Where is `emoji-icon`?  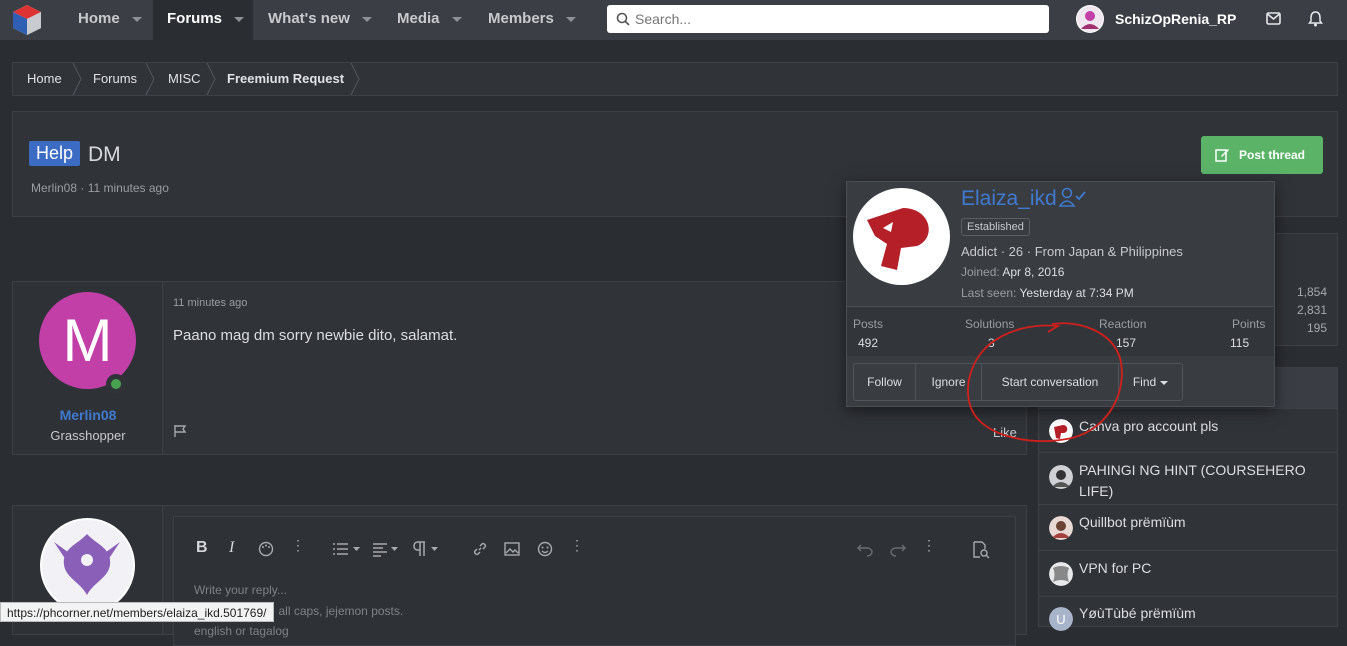 emoji-icon is located at coordinates (545, 549).